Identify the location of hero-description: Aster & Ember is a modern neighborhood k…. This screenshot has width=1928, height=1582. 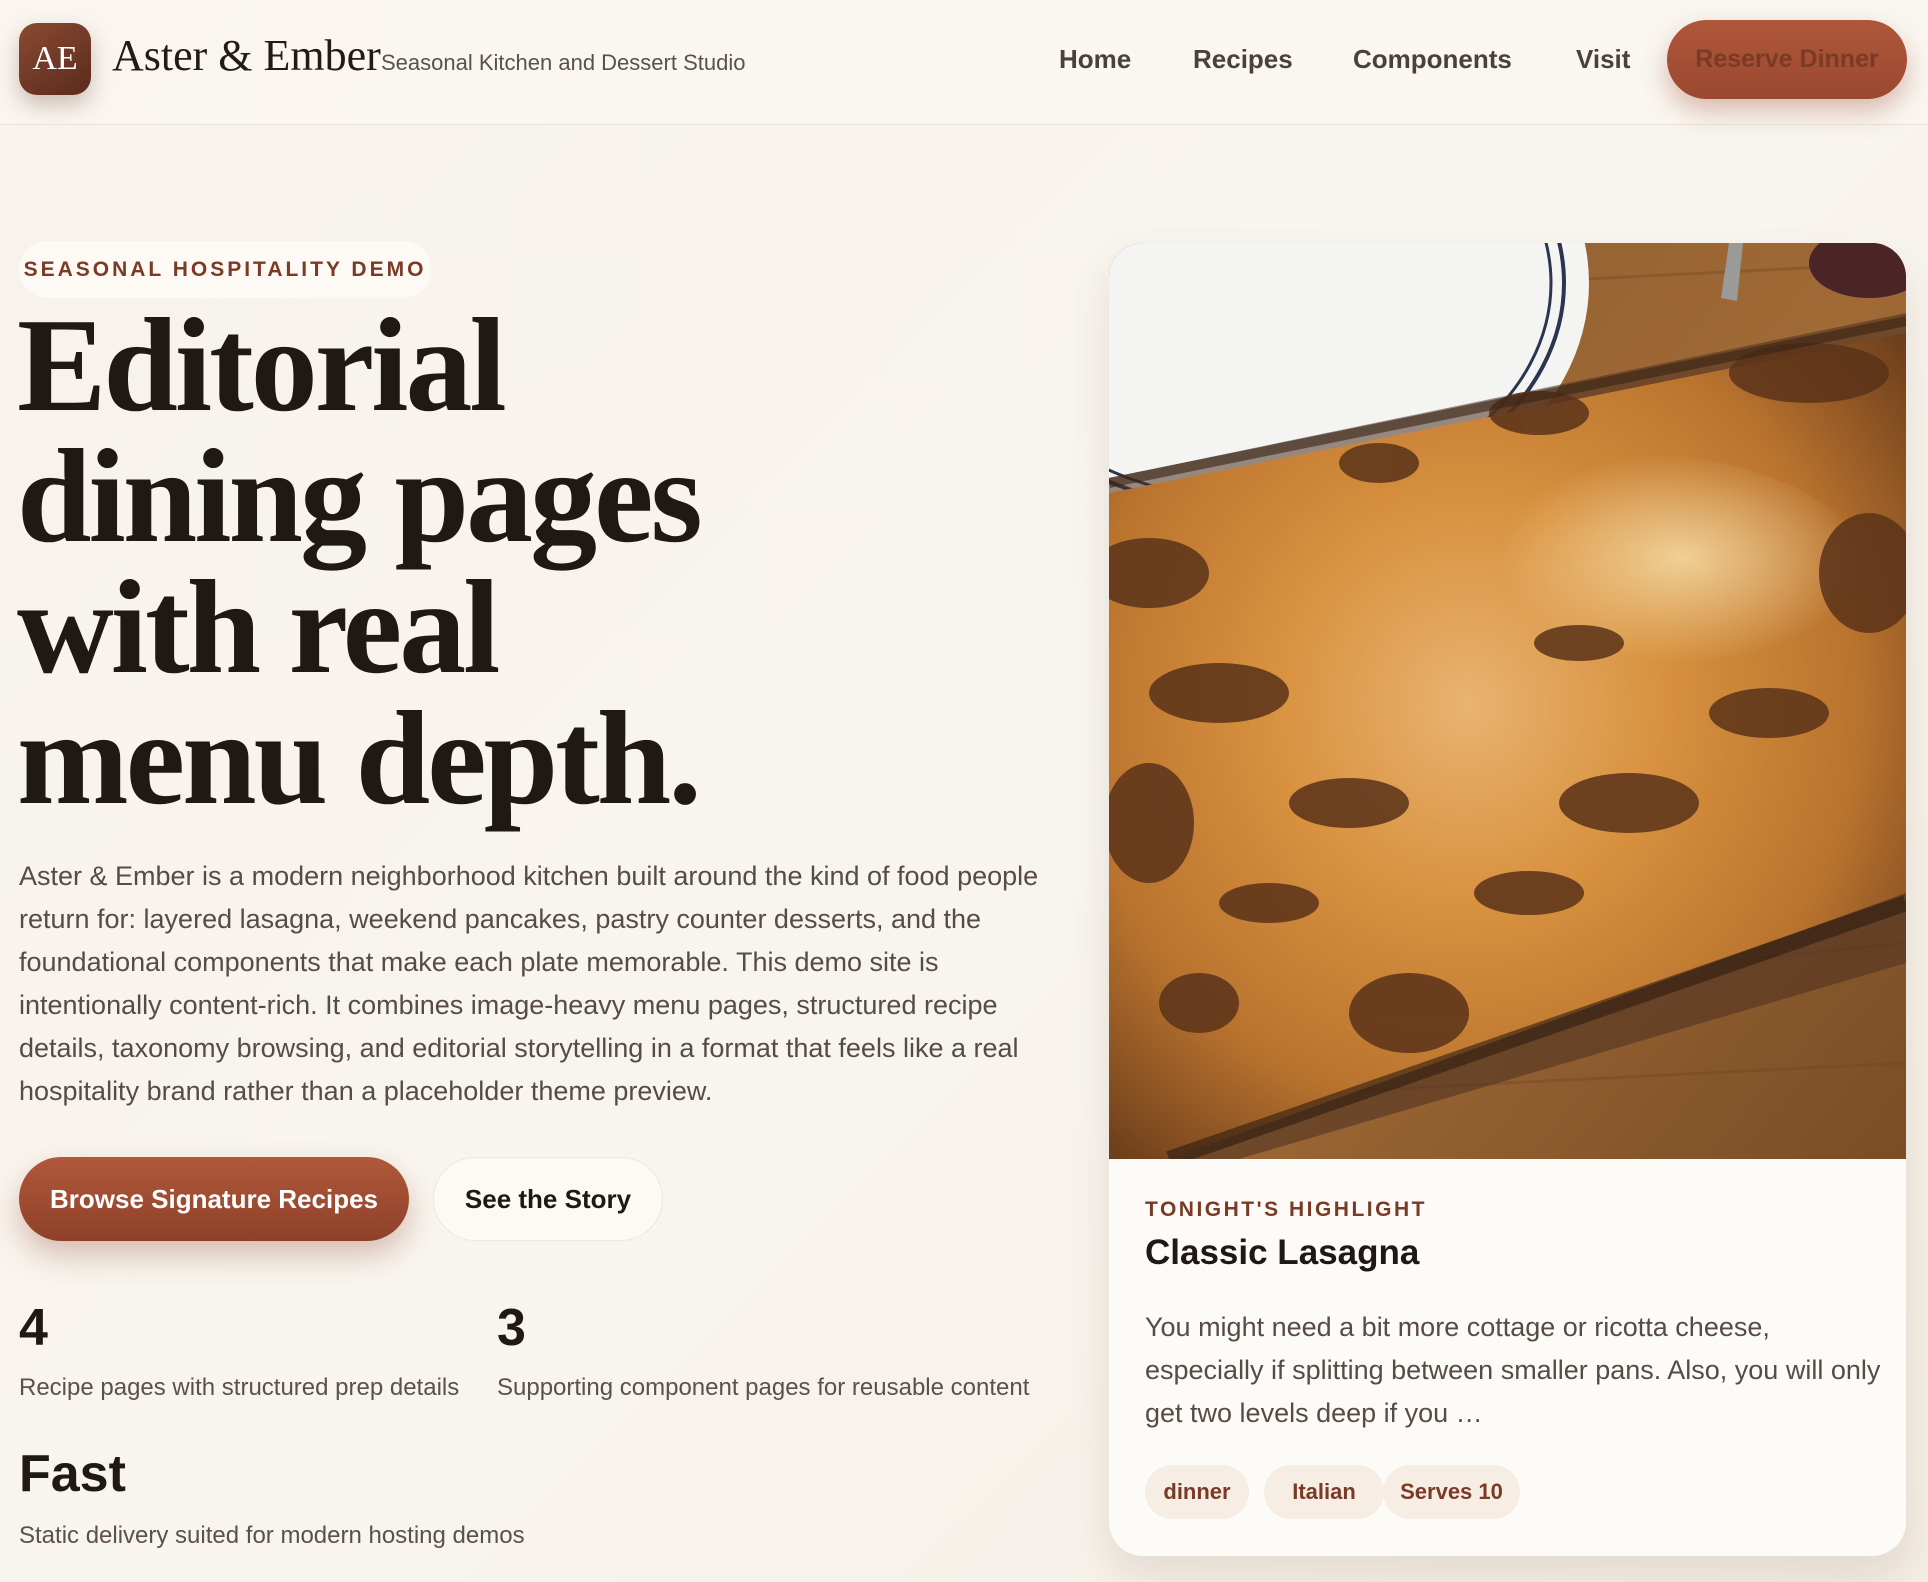
(529, 983).